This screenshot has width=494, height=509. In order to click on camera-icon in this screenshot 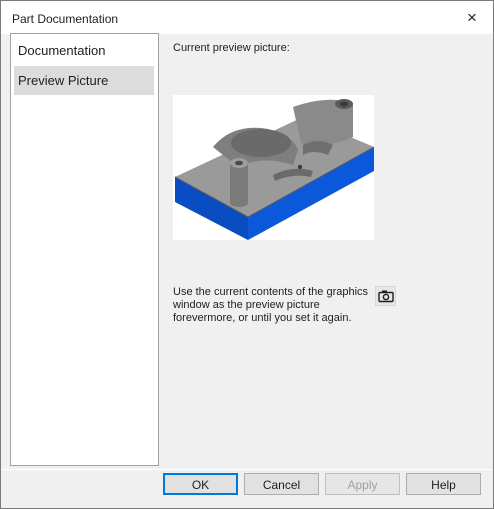, I will do `click(386, 296)`.